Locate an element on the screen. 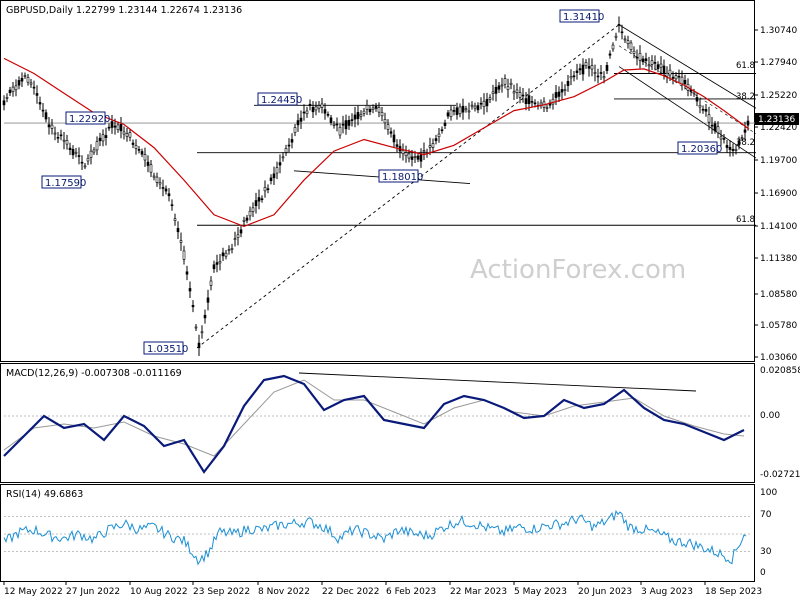 This screenshot has height=600, width=800. annotation-label: 1.20360 is located at coordinates (701, 149).